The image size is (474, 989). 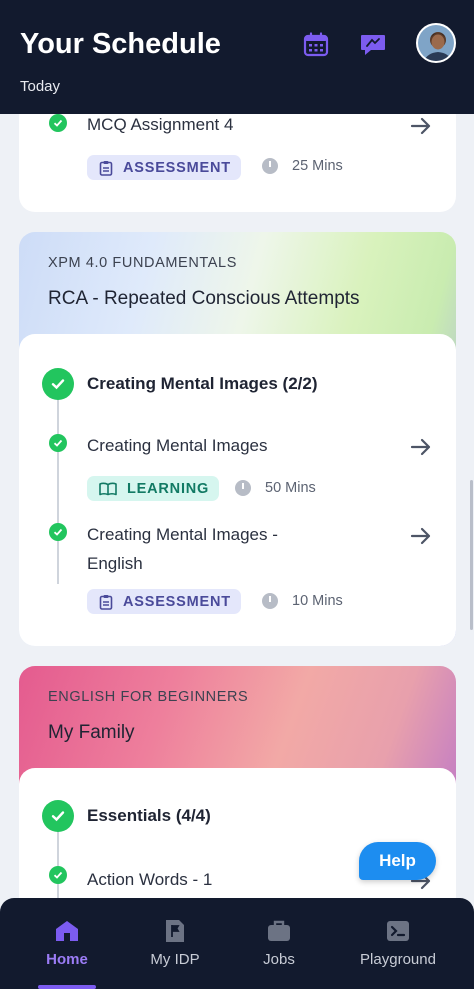 I want to click on nav-item-playground: Playground, so click(x=398, y=943).